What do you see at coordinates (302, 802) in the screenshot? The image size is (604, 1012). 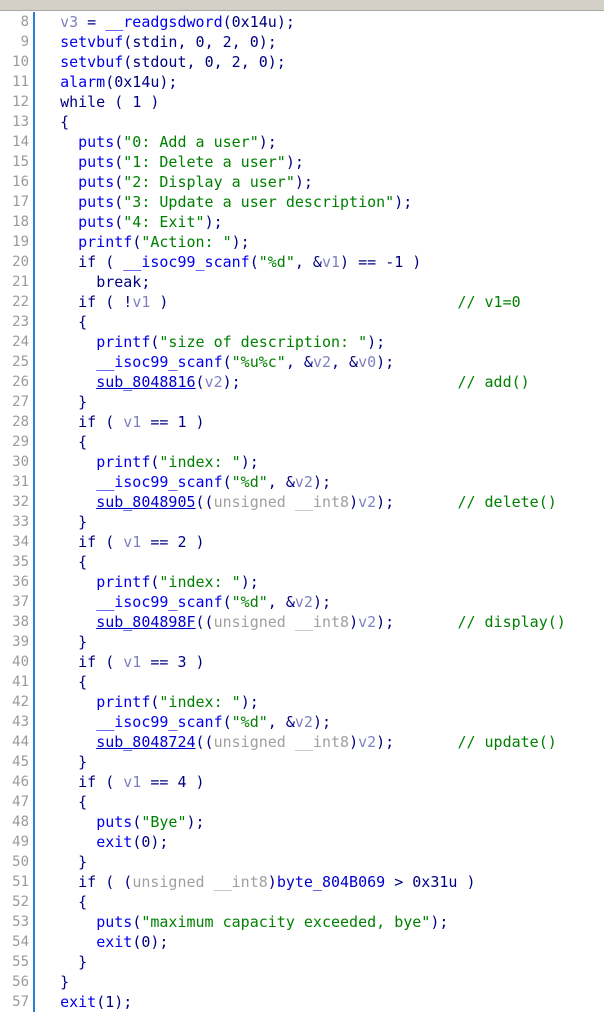 I see `code-line: 47 {` at bounding box center [302, 802].